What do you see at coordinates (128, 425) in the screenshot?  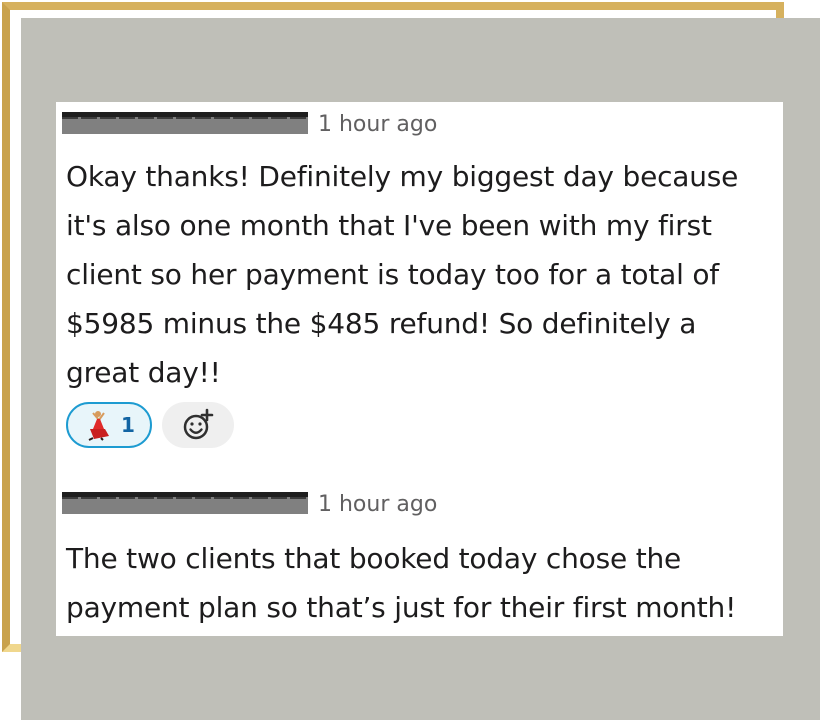 I see `reaction-count: 1` at bounding box center [128, 425].